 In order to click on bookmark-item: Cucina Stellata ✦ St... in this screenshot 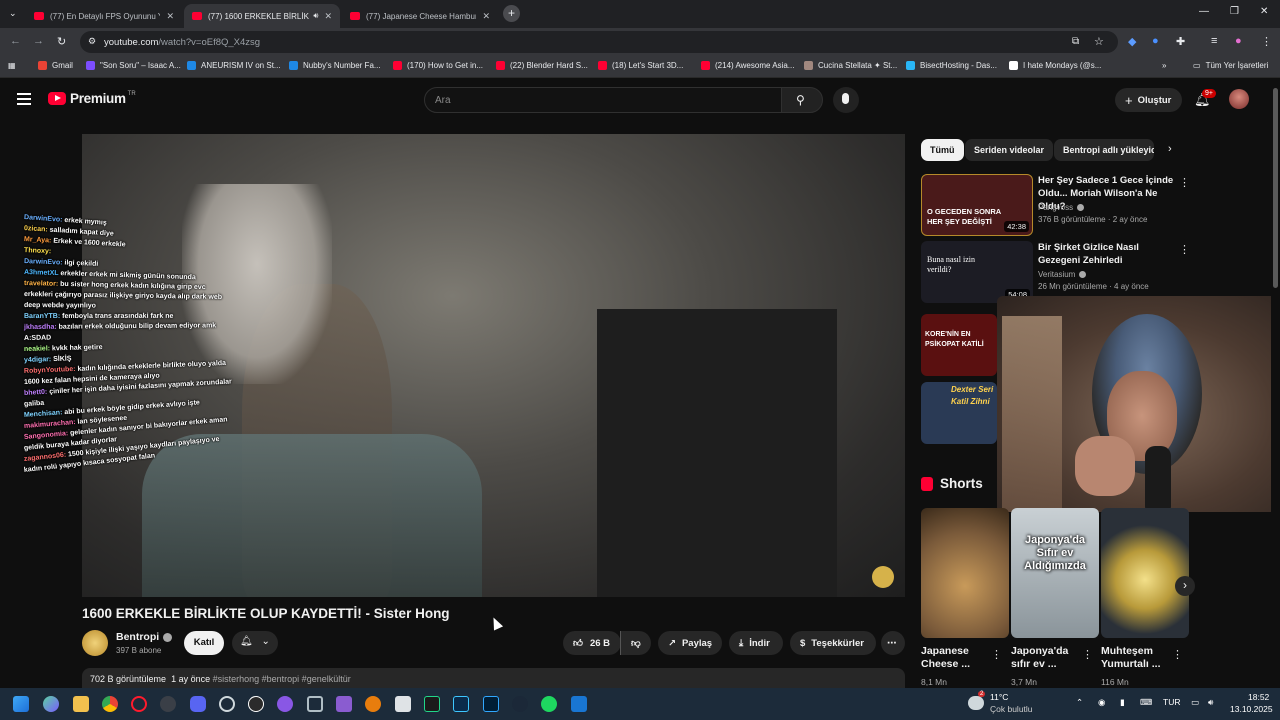, I will do `click(850, 65)`.